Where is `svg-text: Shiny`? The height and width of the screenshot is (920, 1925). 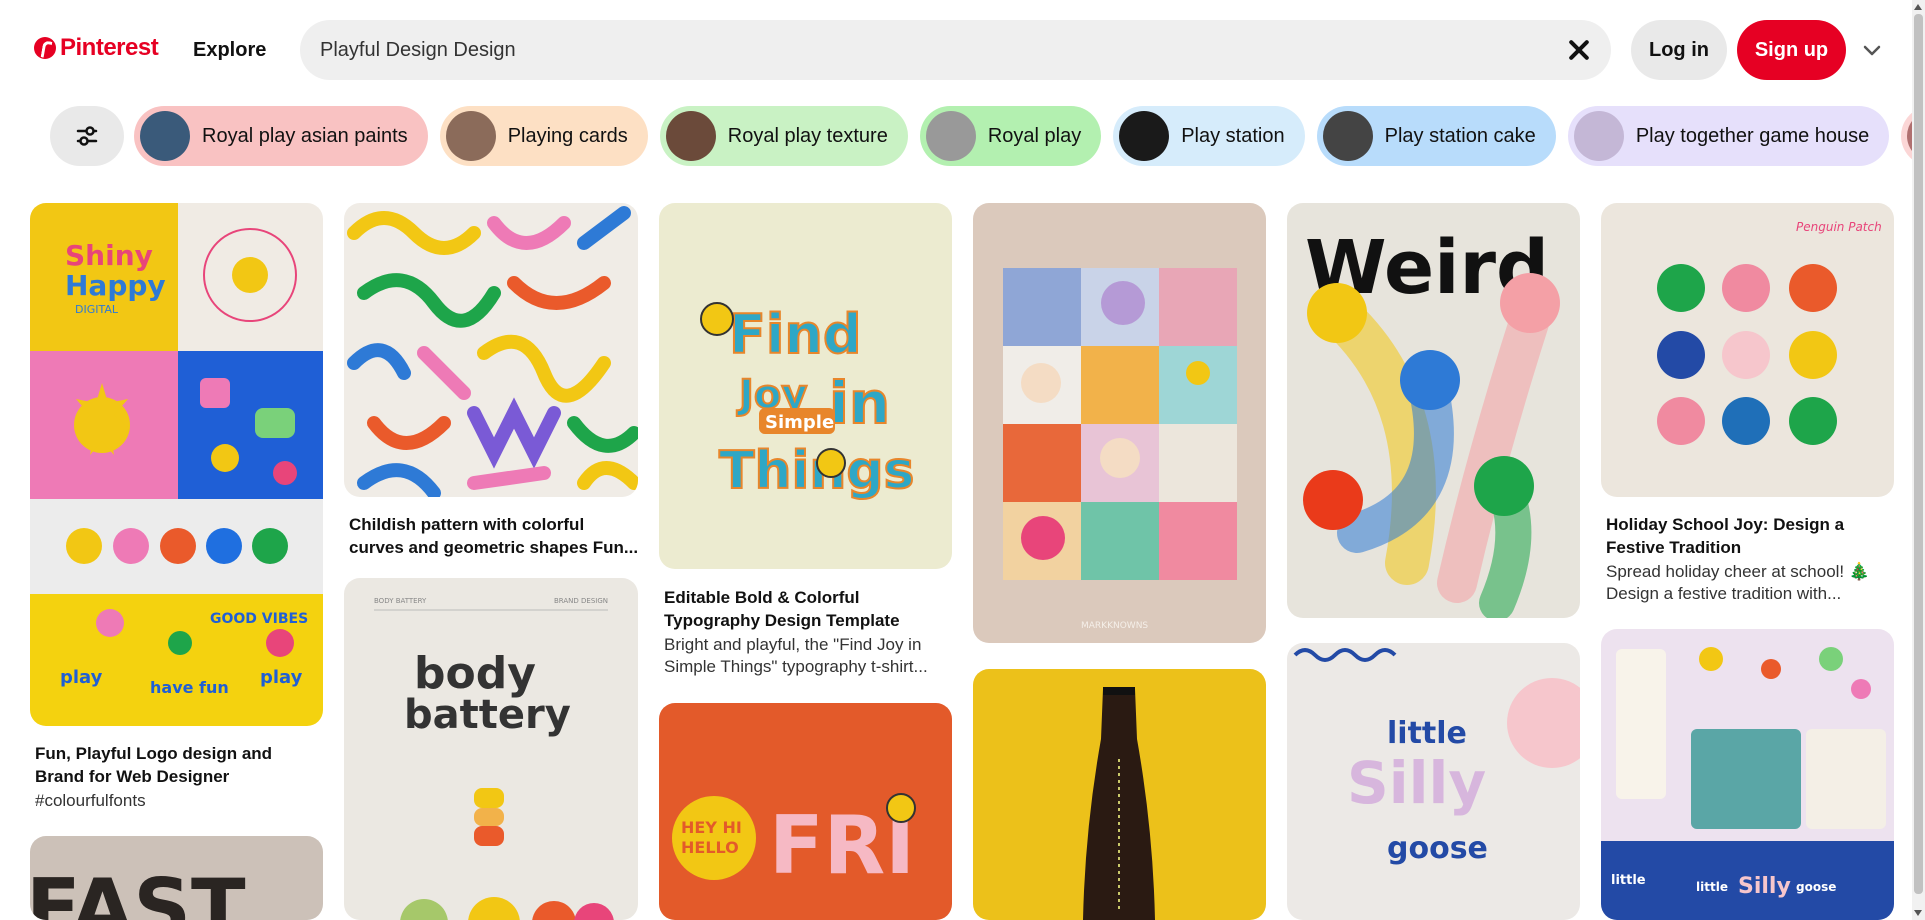 svg-text: Shiny is located at coordinates (109, 255).